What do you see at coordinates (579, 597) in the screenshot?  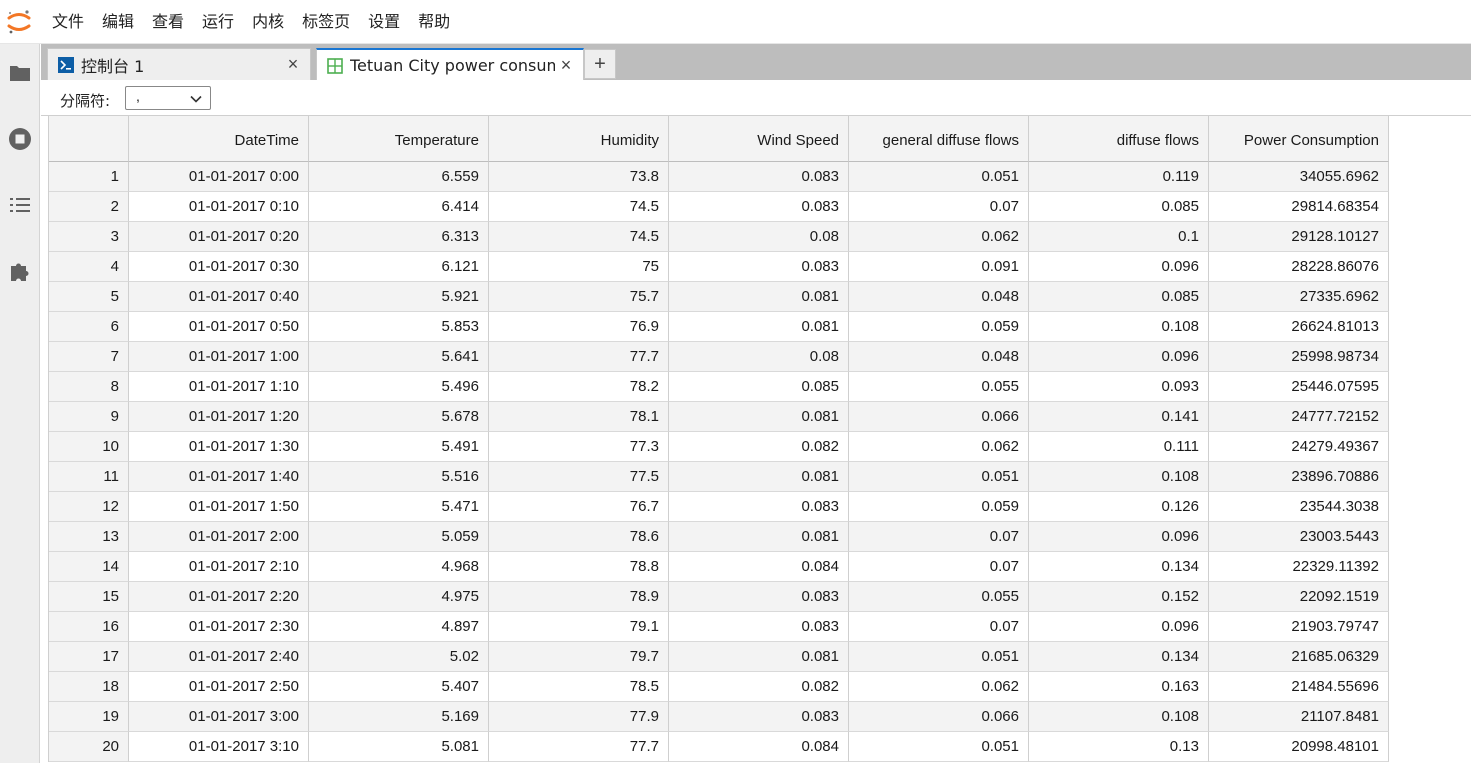 I see `table-cell: 78.9` at bounding box center [579, 597].